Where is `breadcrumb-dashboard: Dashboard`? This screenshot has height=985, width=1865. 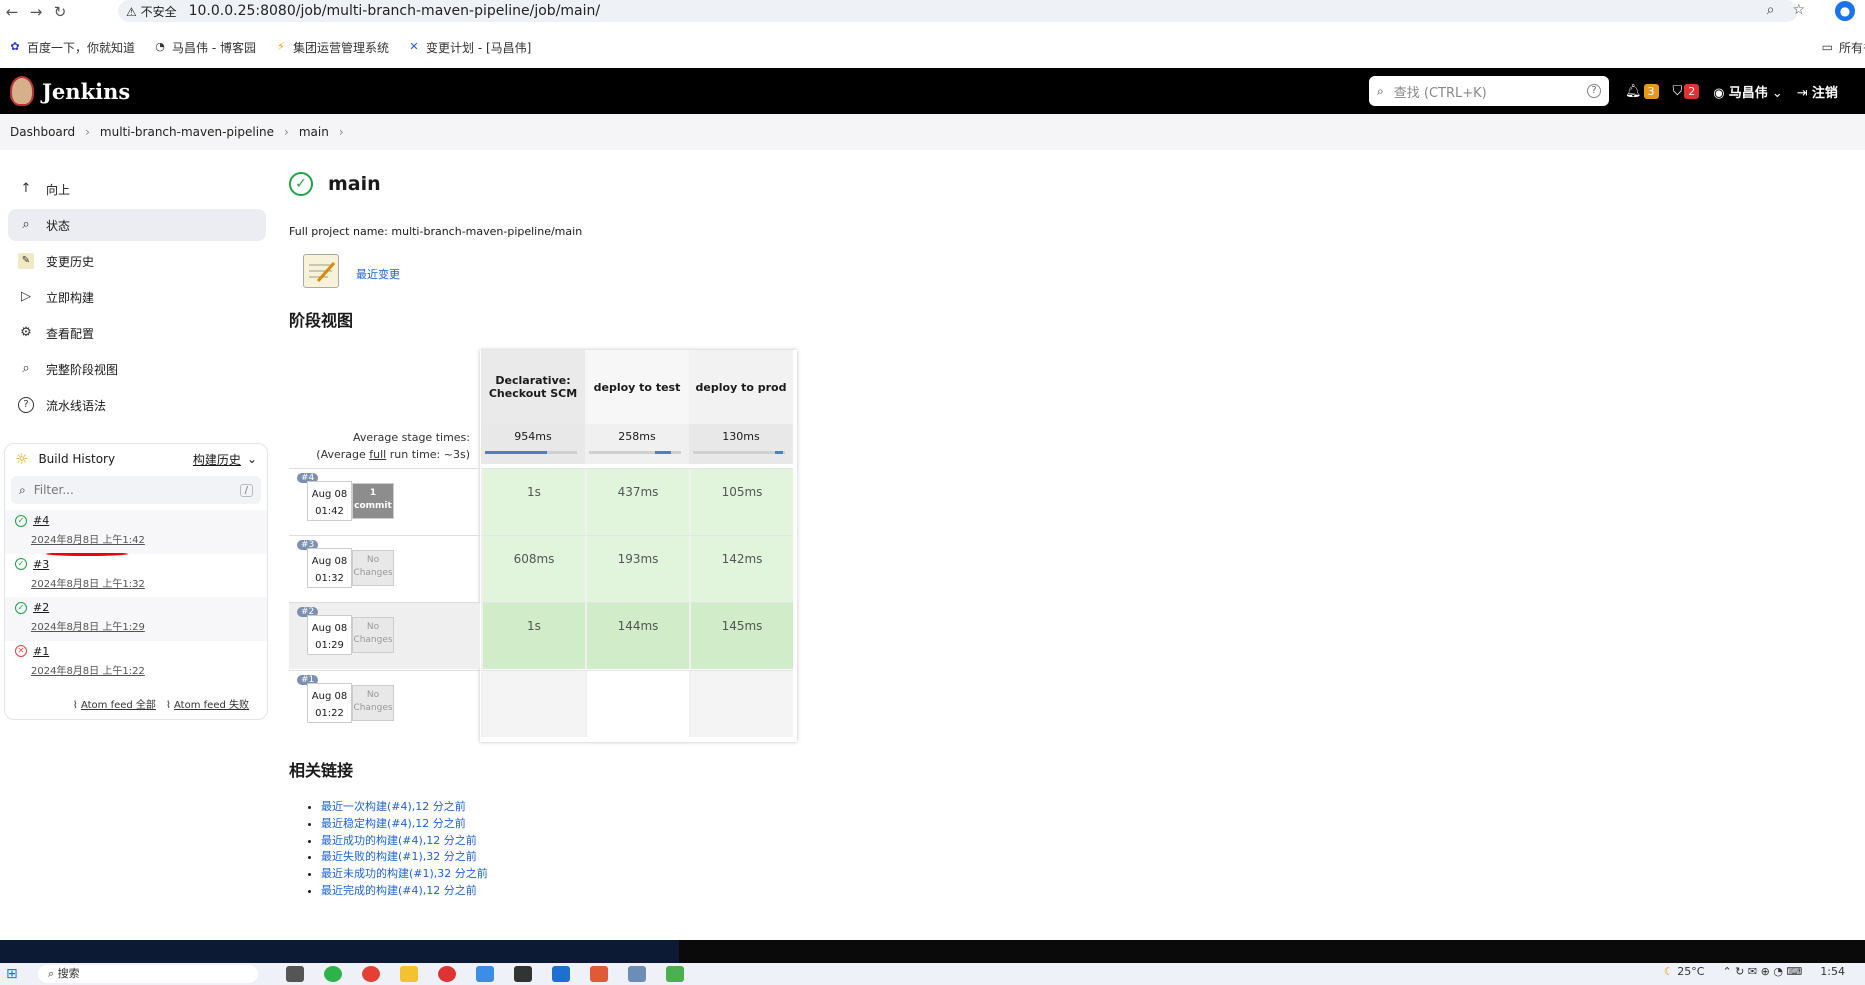 breadcrumb-dashboard: Dashboard is located at coordinates (42, 132).